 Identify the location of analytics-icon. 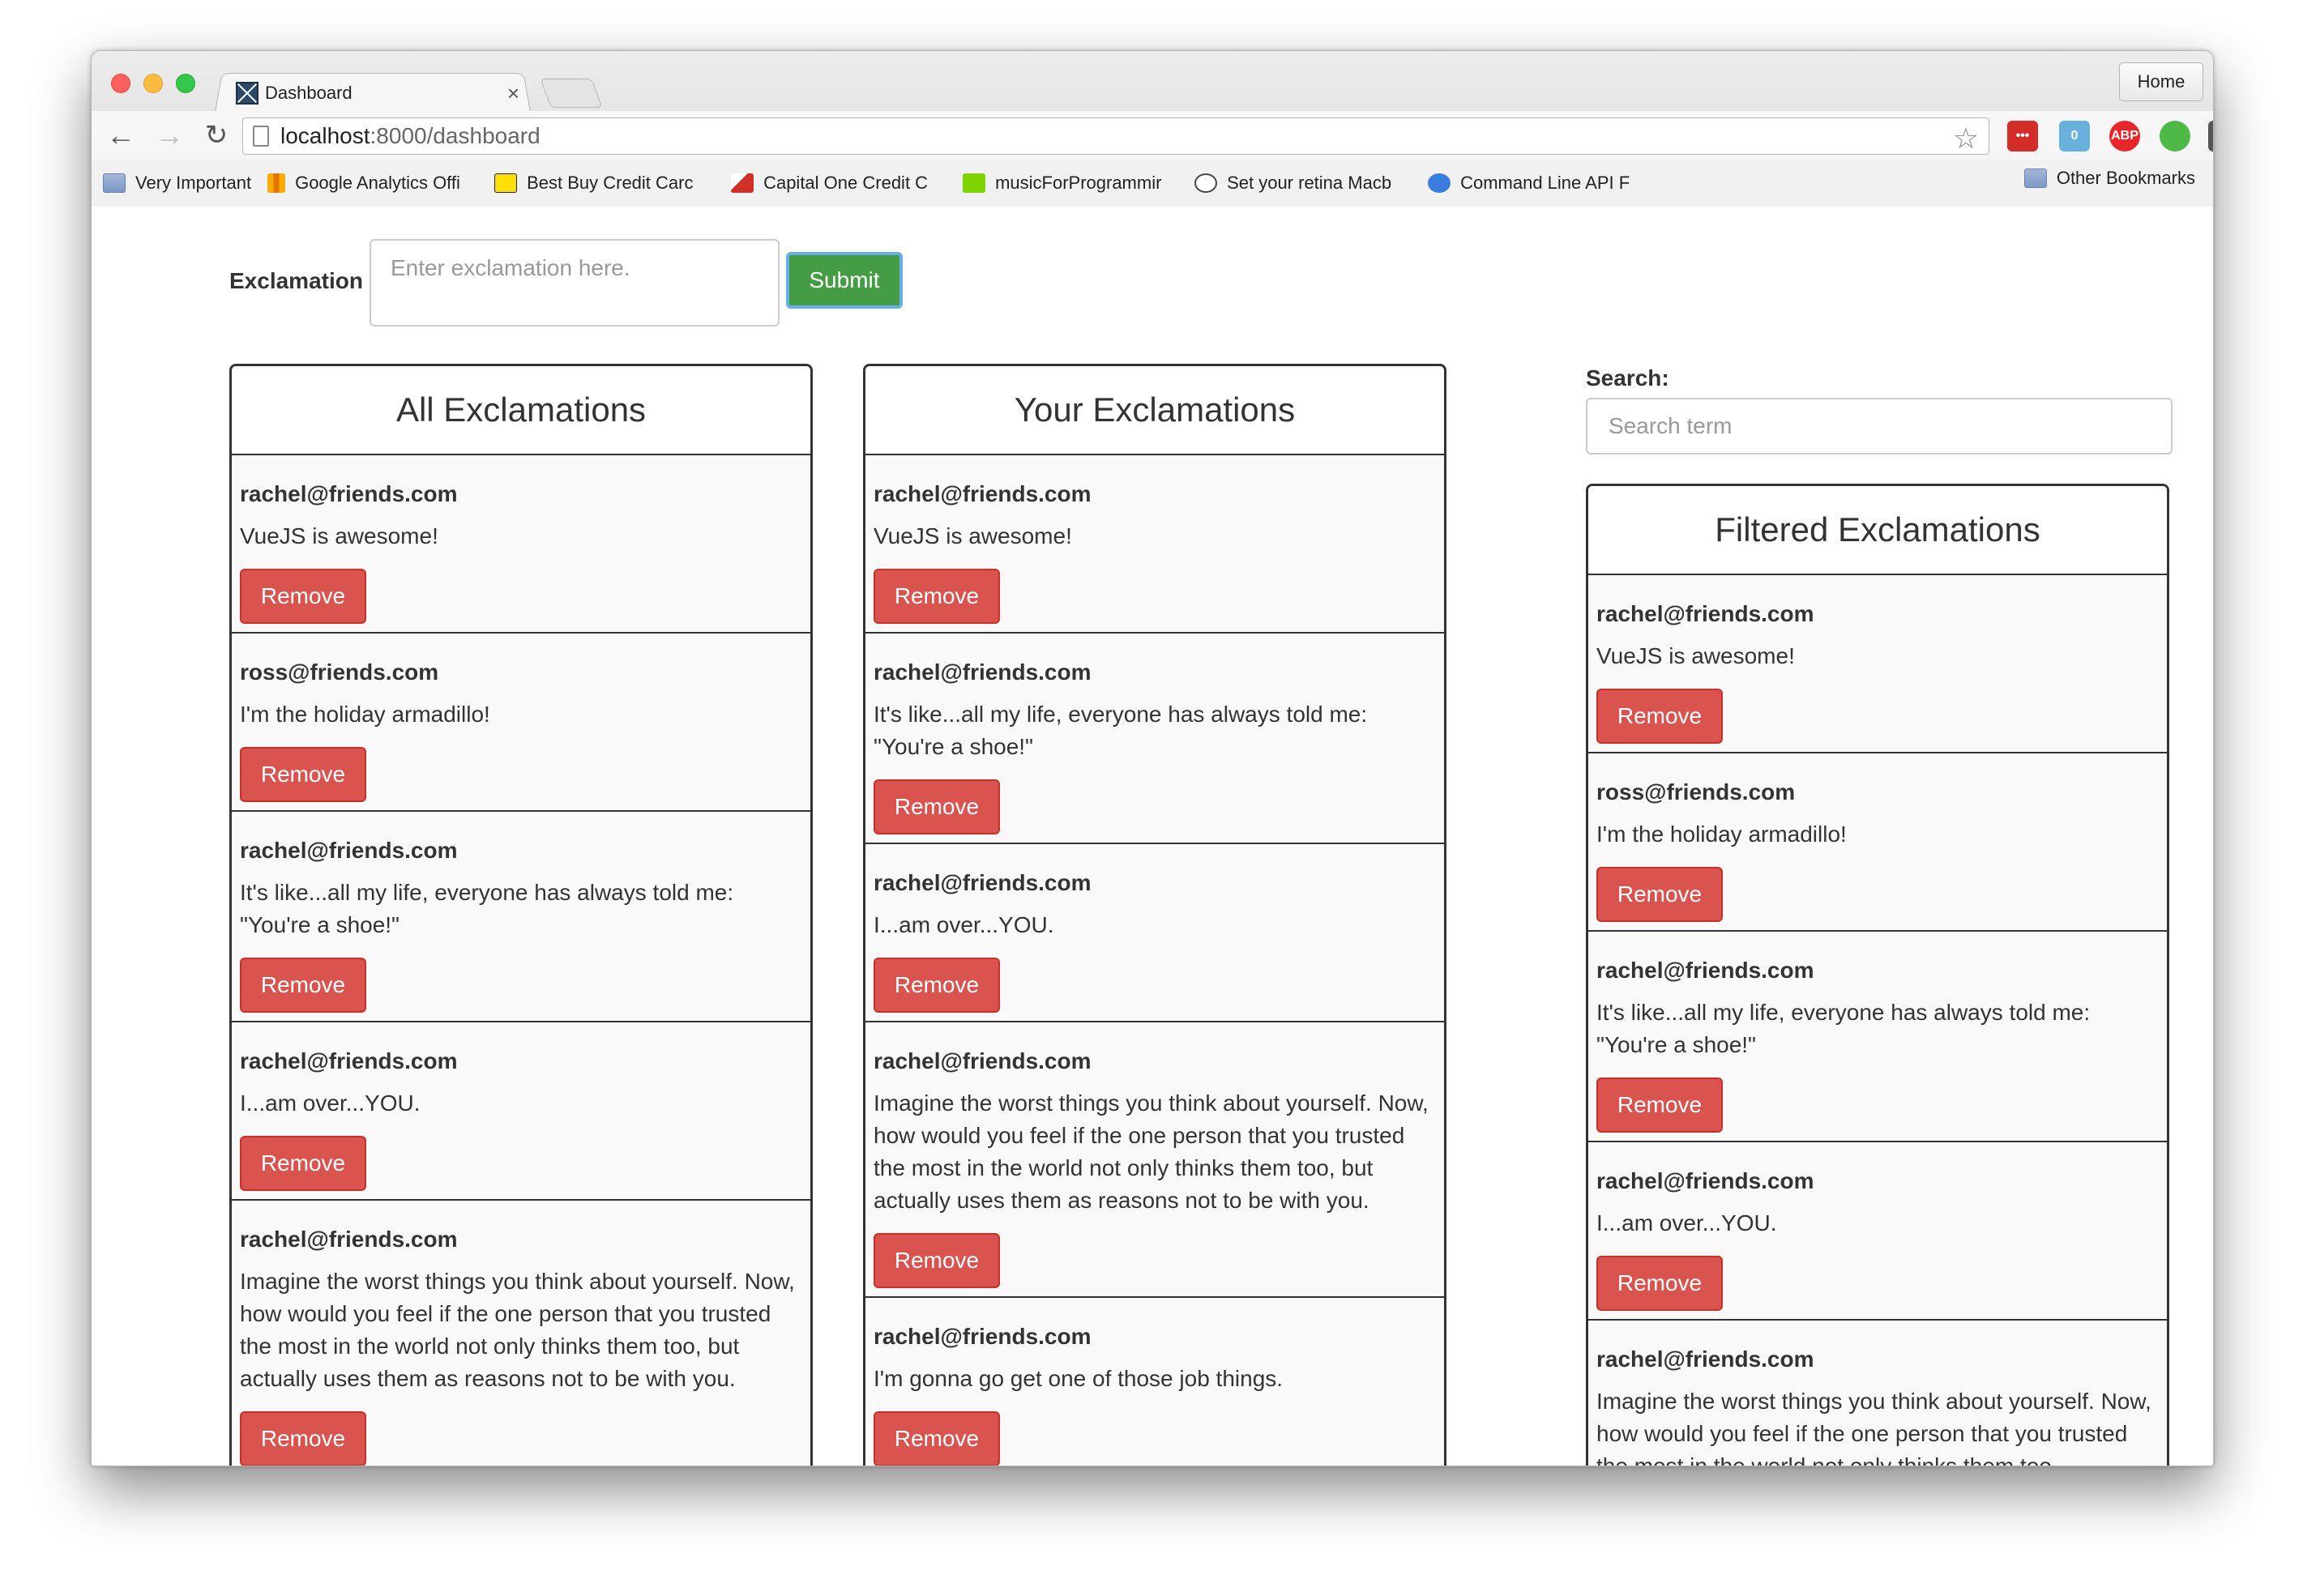
(276, 183).